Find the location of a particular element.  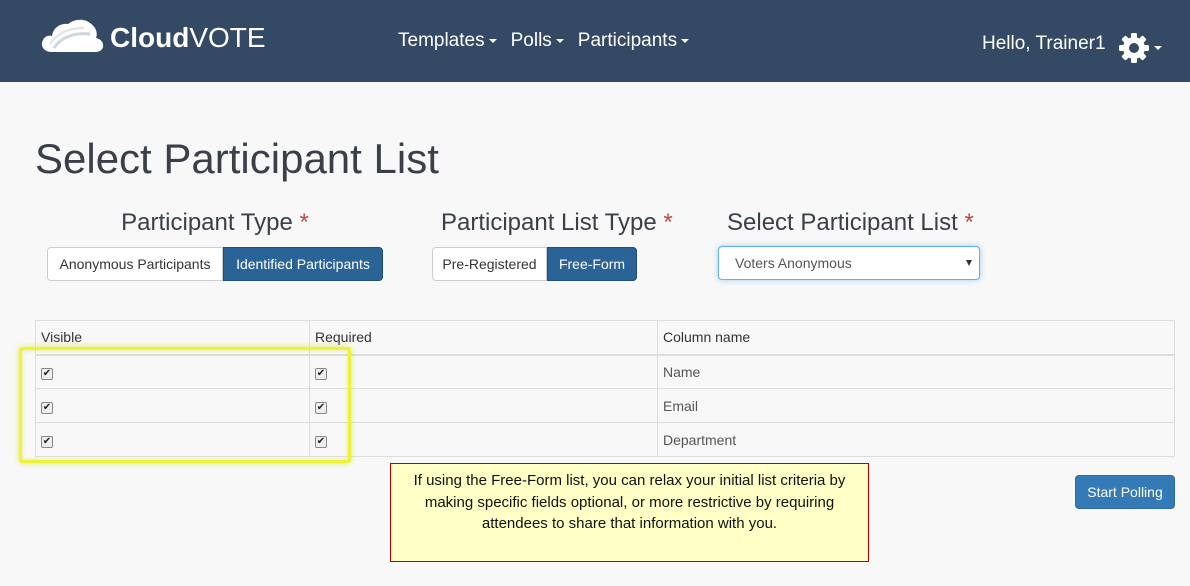

select-list-label-text: Select Participant List is located at coordinates (842, 222).